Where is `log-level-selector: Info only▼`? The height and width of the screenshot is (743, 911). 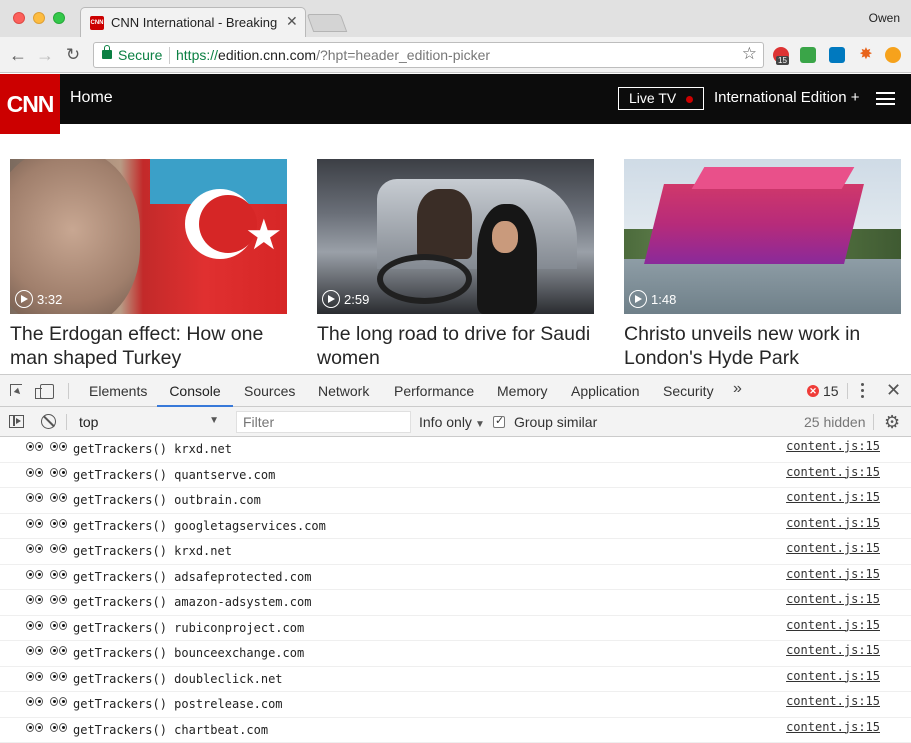
log-level-selector: Info only▼ is located at coordinates (452, 422).